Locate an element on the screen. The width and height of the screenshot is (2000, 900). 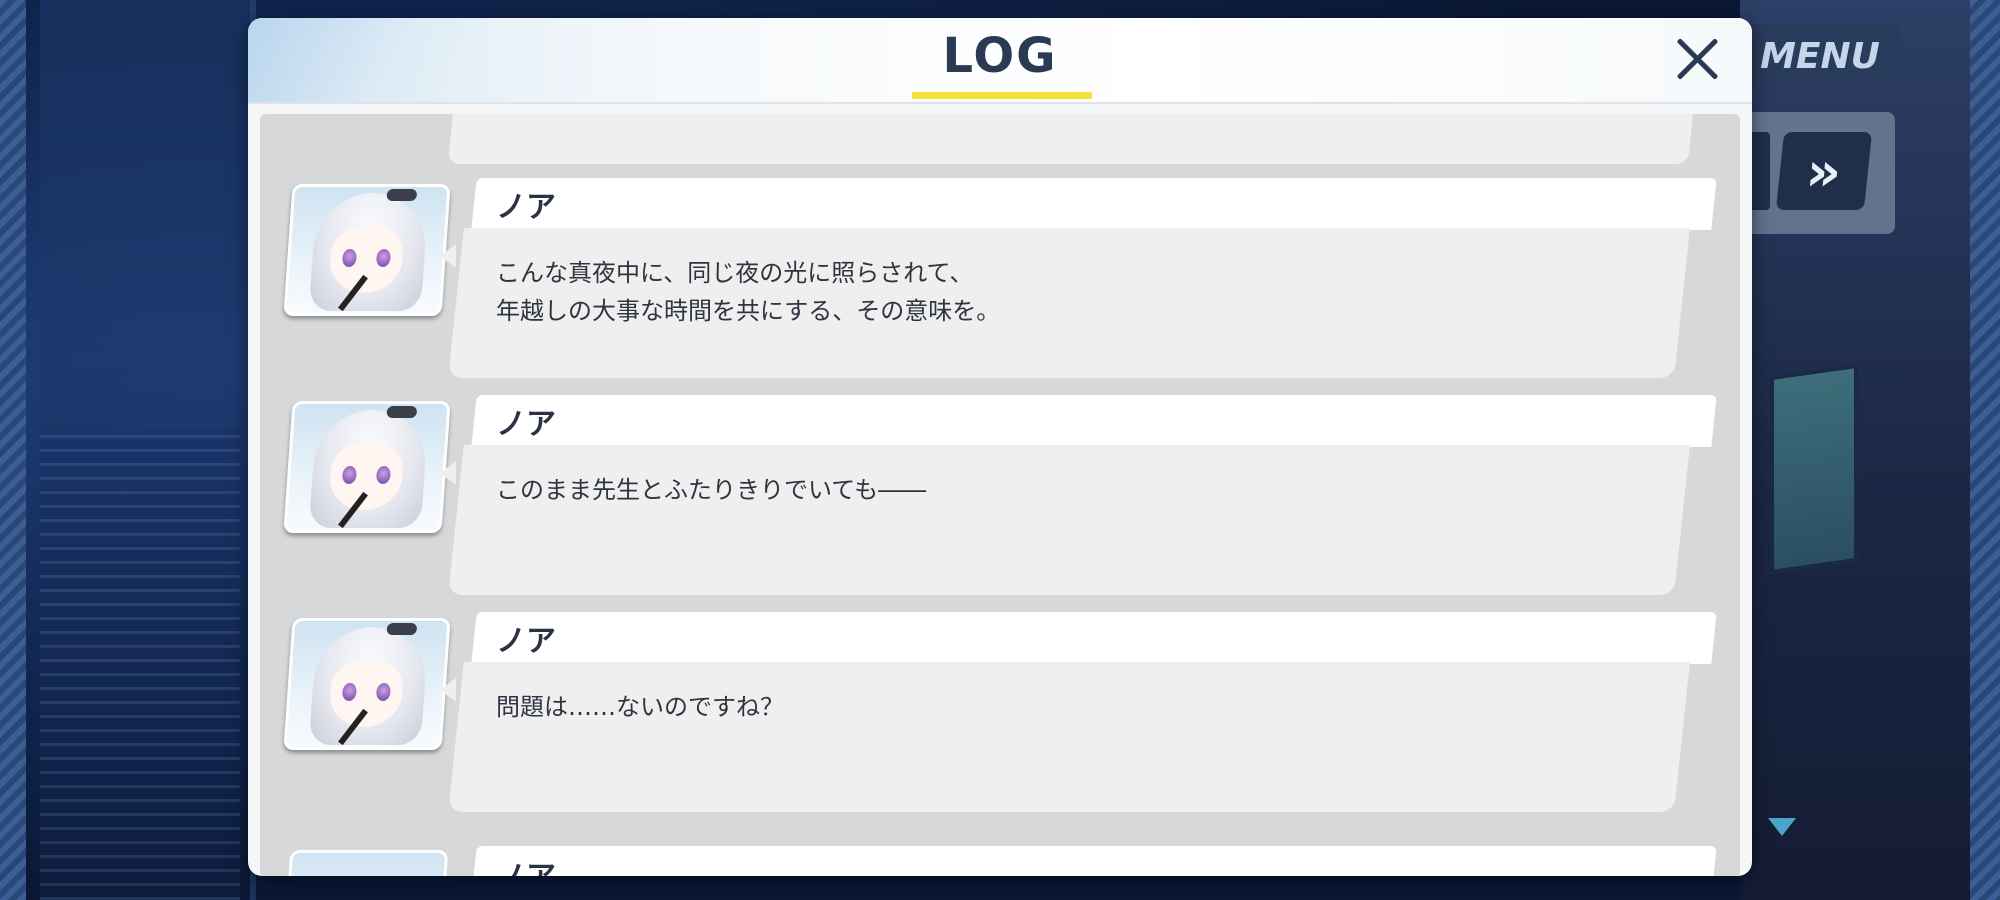
log-header: LOG is located at coordinates (1000, 61).